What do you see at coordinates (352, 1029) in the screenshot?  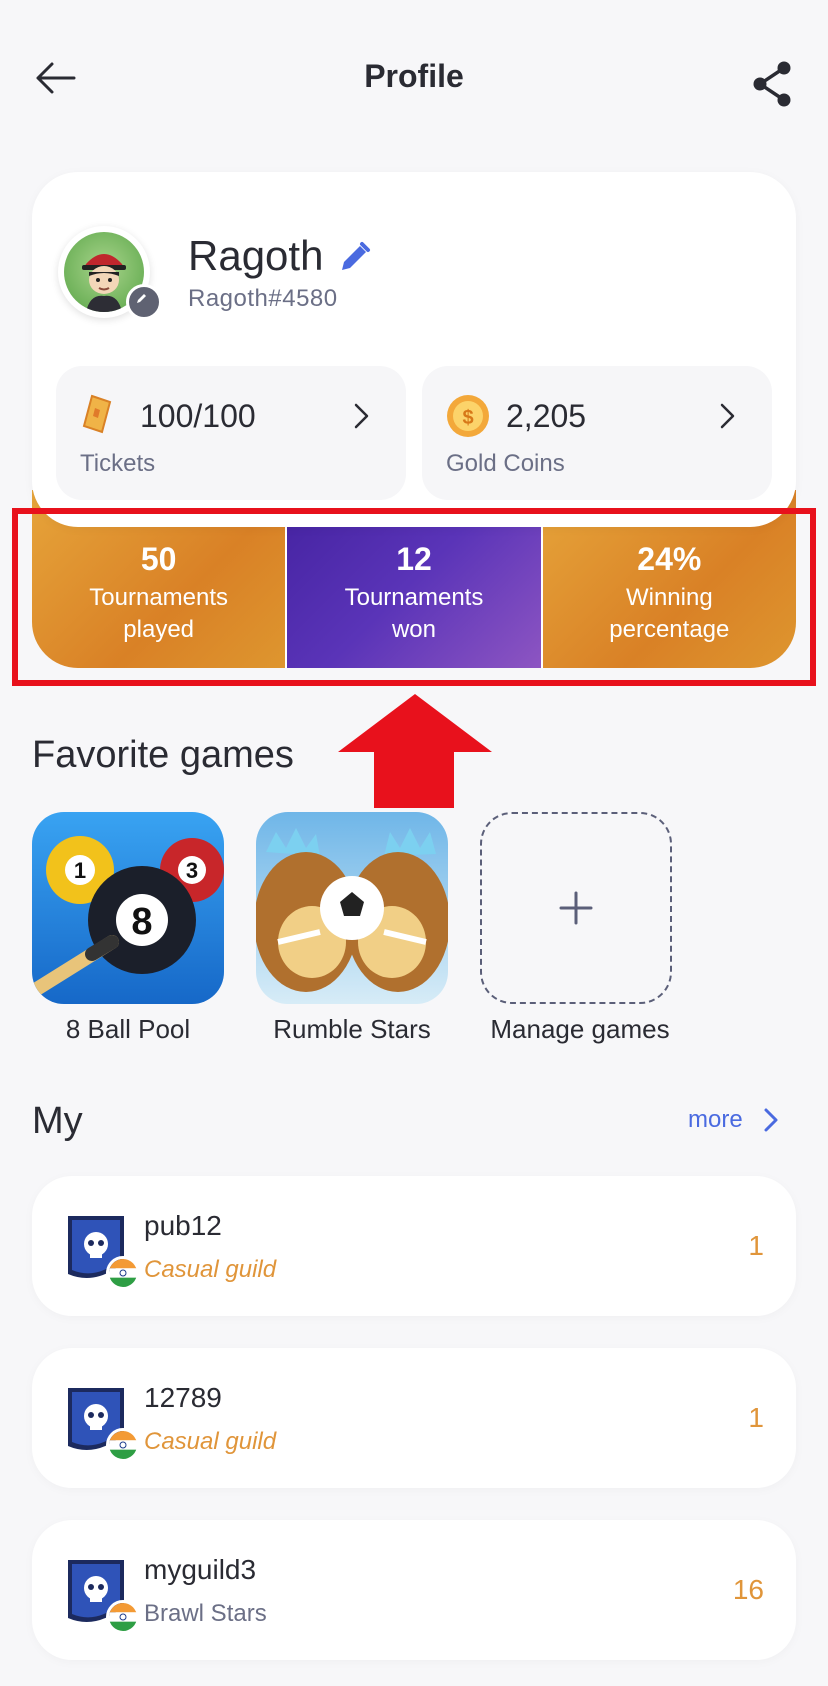 I see `game-label: Rumble Stars` at bounding box center [352, 1029].